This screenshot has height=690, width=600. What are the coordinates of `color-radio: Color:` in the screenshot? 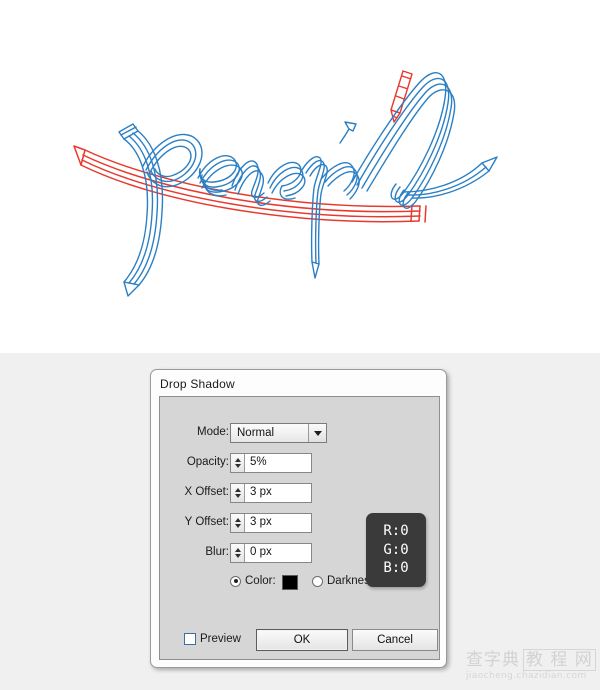 It's located at (253, 581).